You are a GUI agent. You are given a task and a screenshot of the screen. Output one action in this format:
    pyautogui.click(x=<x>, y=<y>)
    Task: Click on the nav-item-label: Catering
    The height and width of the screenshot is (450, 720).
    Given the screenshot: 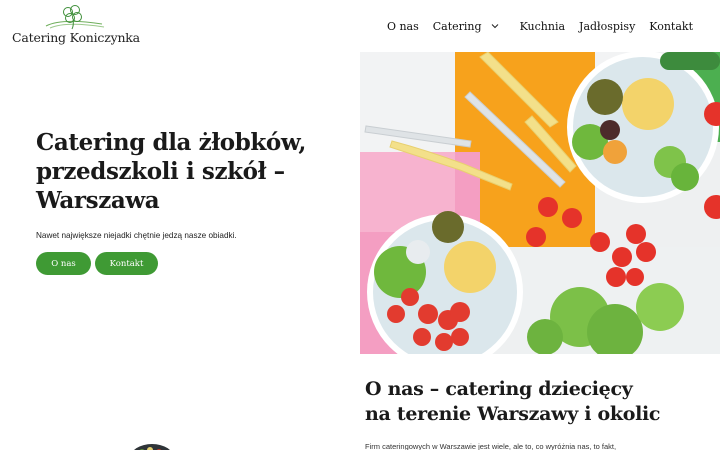 What is the action you would take?
    pyautogui.click(x=457, y=26)
    